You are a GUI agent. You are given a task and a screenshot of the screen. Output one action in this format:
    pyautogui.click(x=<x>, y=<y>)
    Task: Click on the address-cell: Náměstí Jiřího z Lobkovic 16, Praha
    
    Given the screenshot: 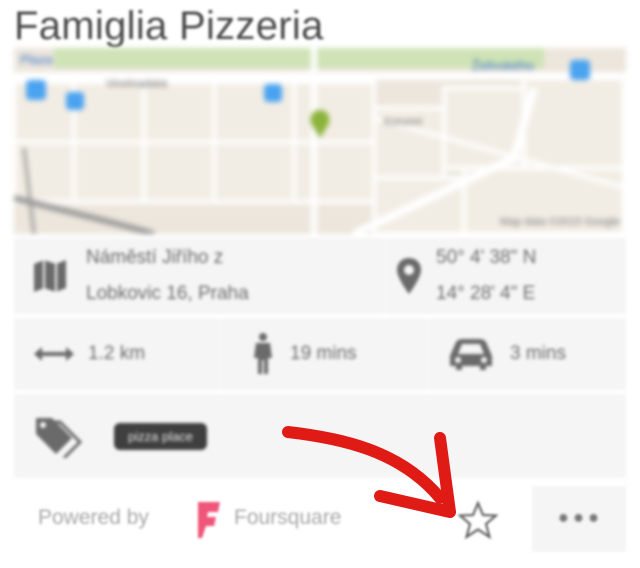 What is the action you would take?
    pyautogui.click(x=199, y=276)
    